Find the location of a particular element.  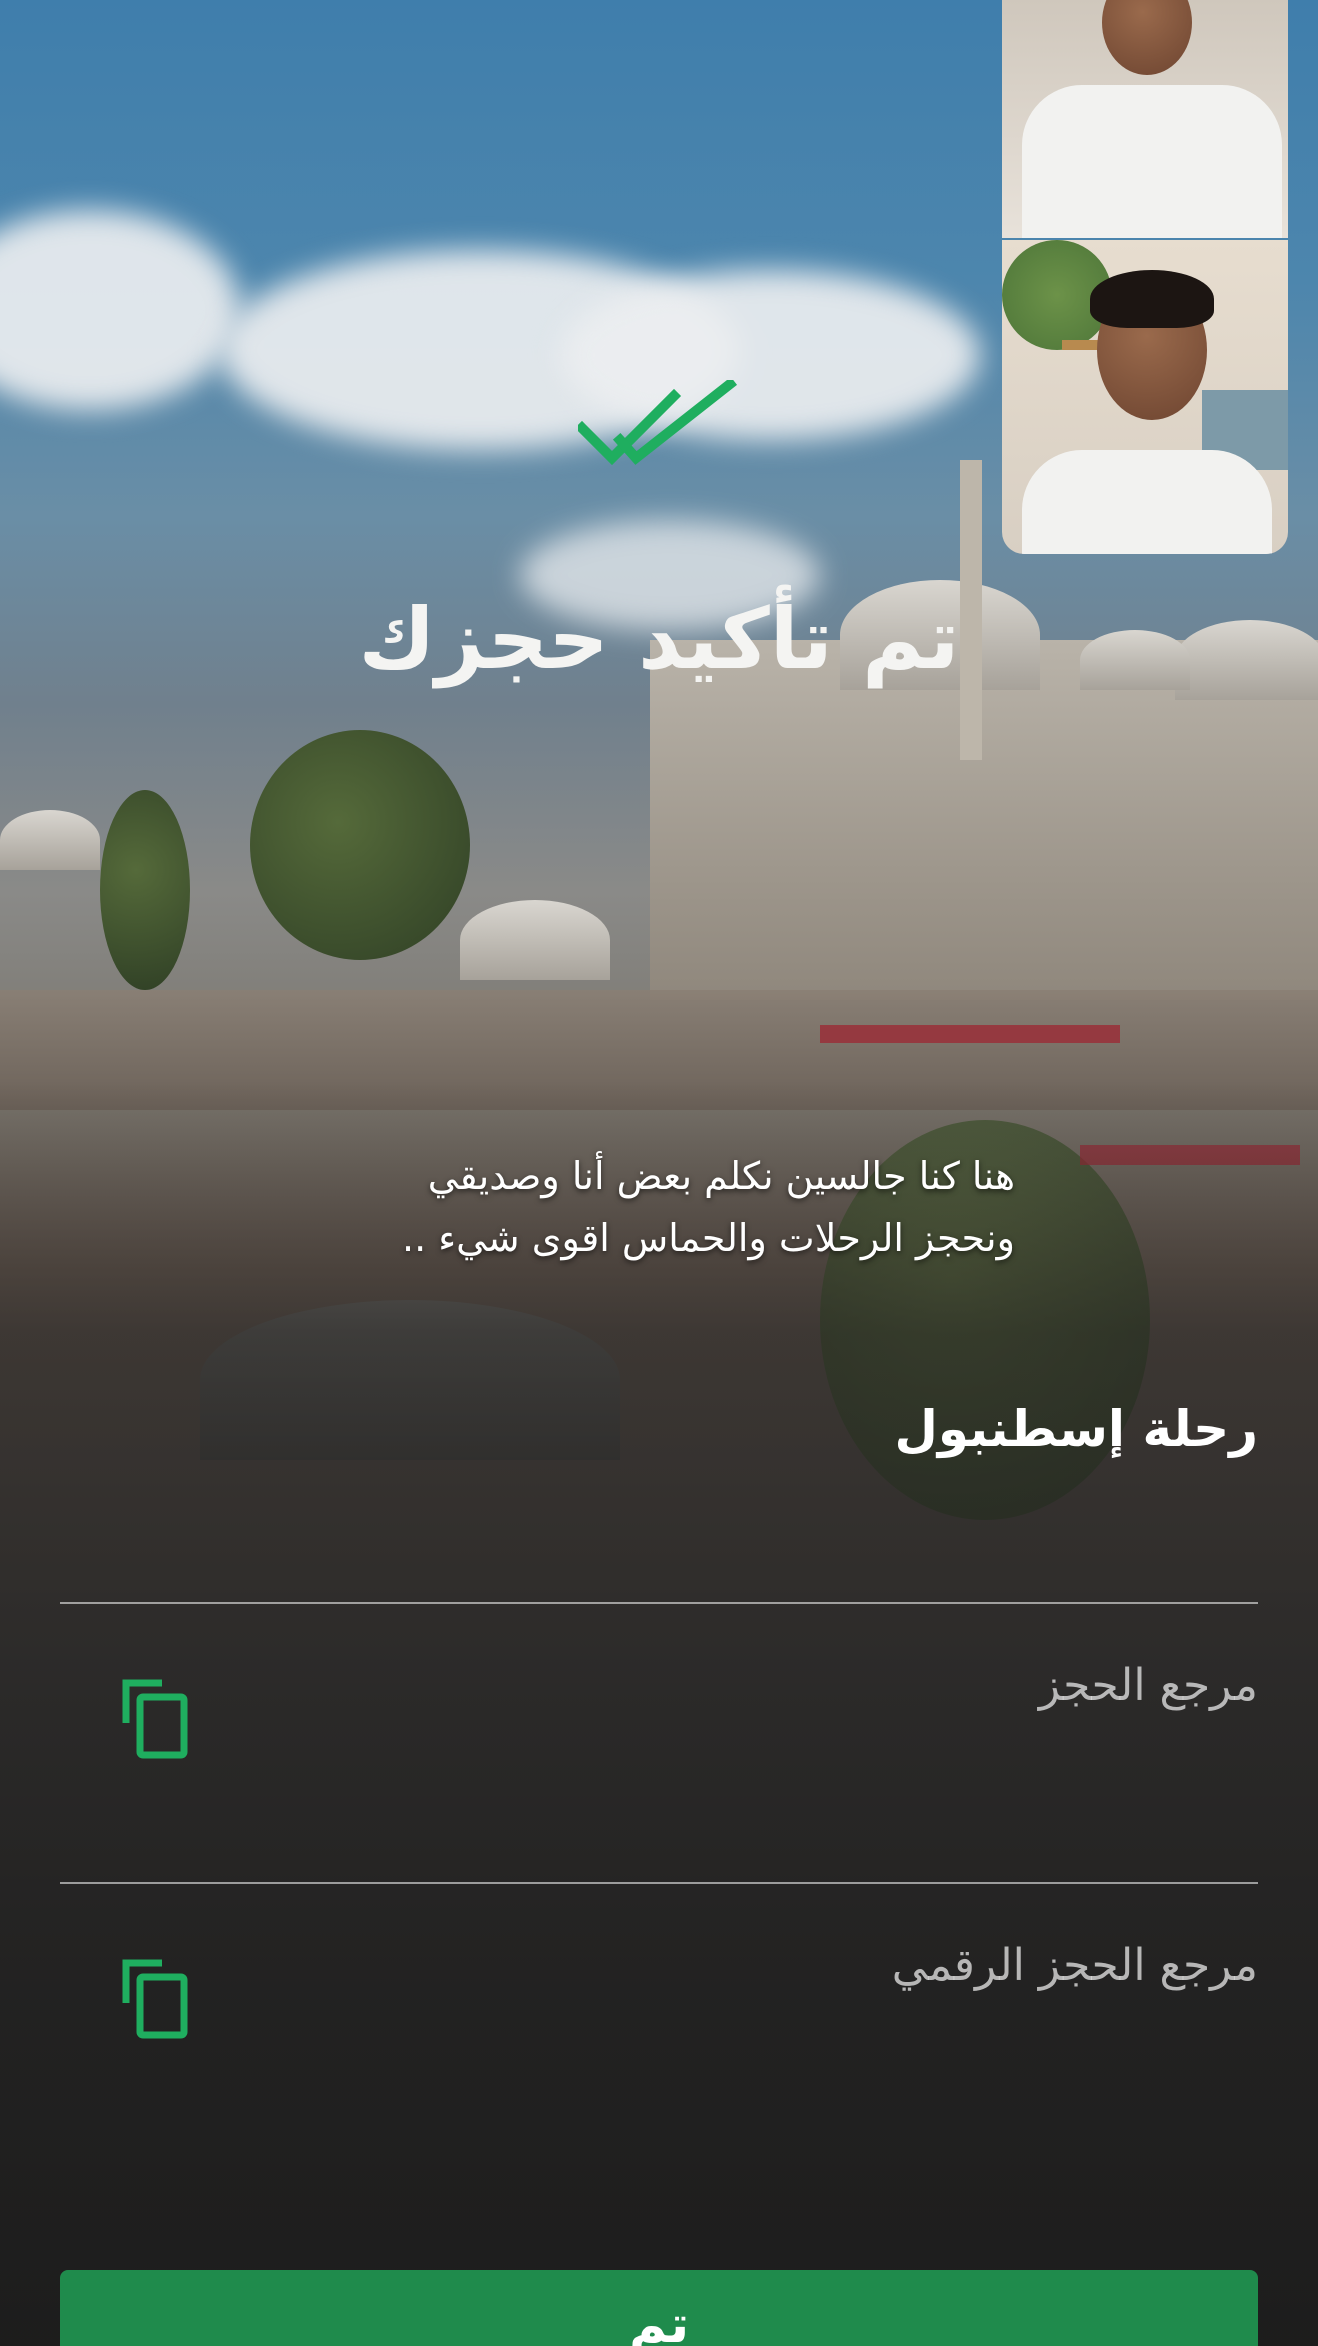

confirmation-title: تم تأكيد حجزك is located at coordinates (659, 639).